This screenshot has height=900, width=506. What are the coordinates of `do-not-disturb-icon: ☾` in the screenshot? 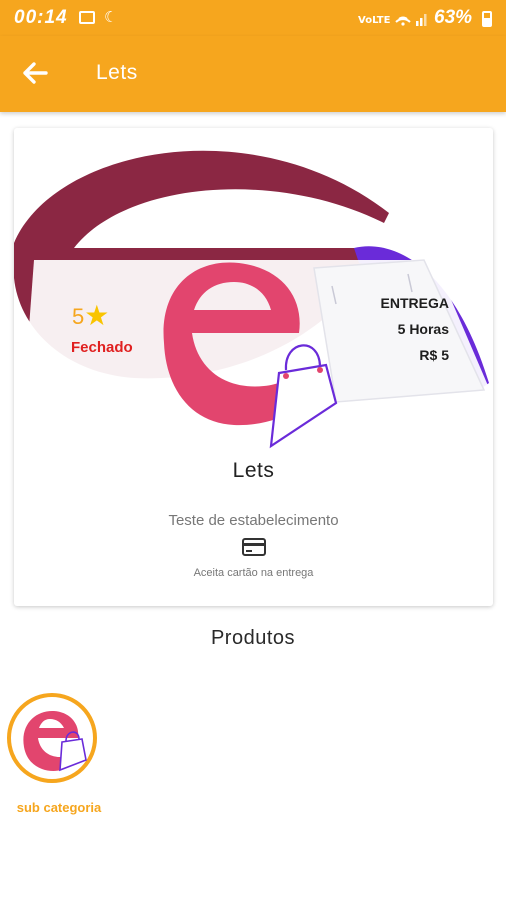 It's located at (111, 17).